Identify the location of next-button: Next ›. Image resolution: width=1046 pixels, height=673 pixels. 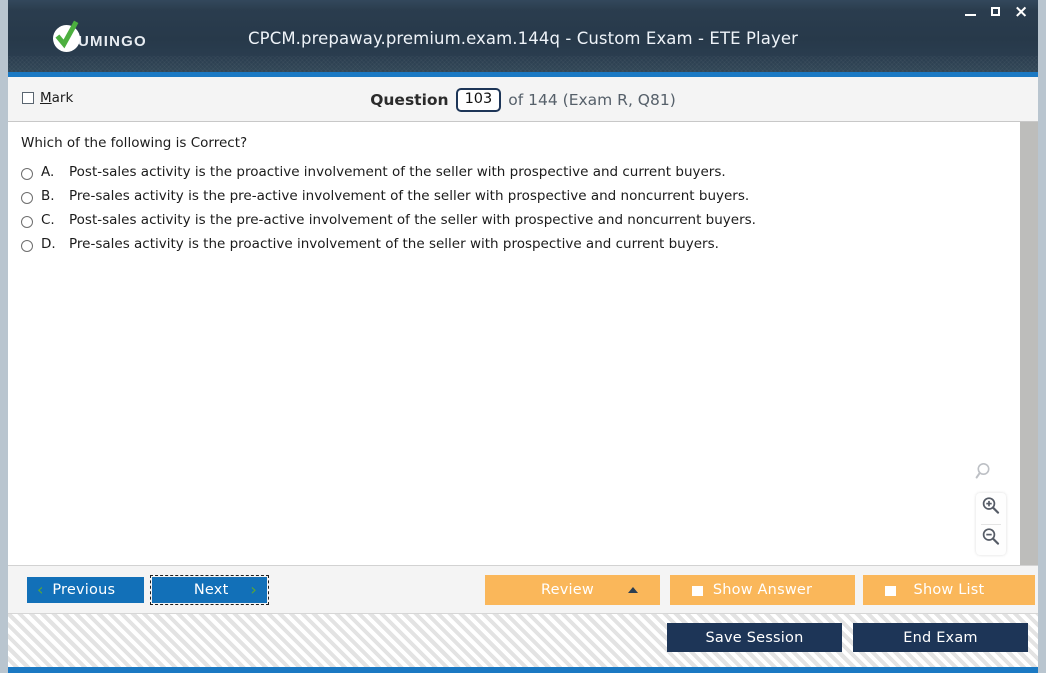
(209, 590).